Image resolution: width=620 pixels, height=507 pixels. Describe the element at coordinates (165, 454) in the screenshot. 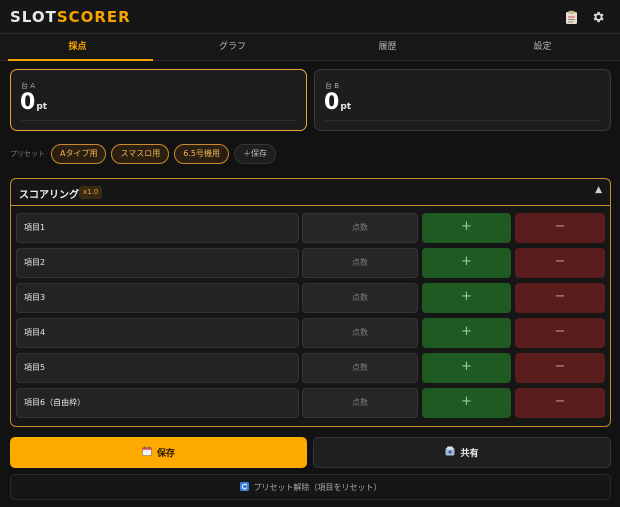

I see `save-button-label: 保存` at that location.